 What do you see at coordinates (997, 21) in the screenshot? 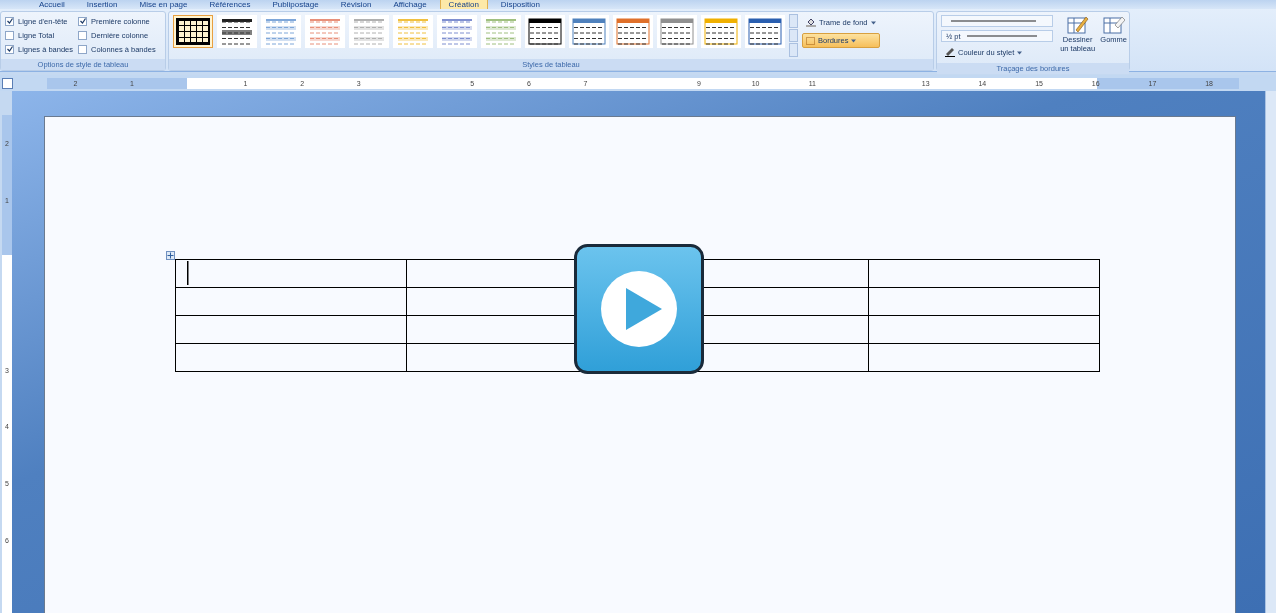
I see `line-style-dropdown` at bounding box center [997, 21].